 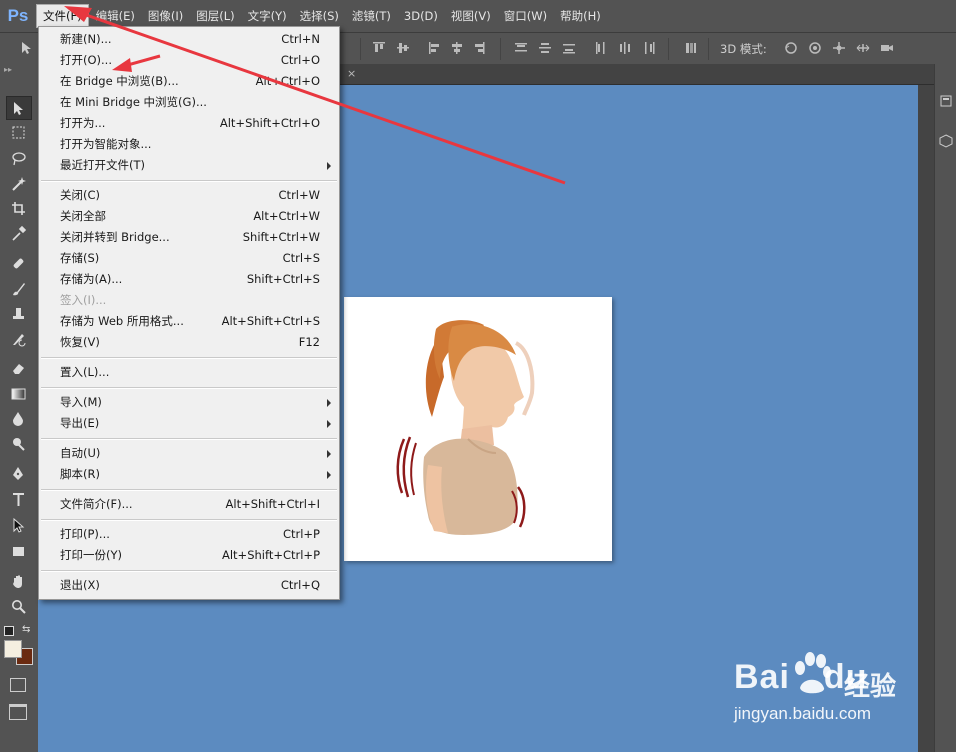 I want to click on file-menu-item: 自动(U), so click(x=189, y=453).